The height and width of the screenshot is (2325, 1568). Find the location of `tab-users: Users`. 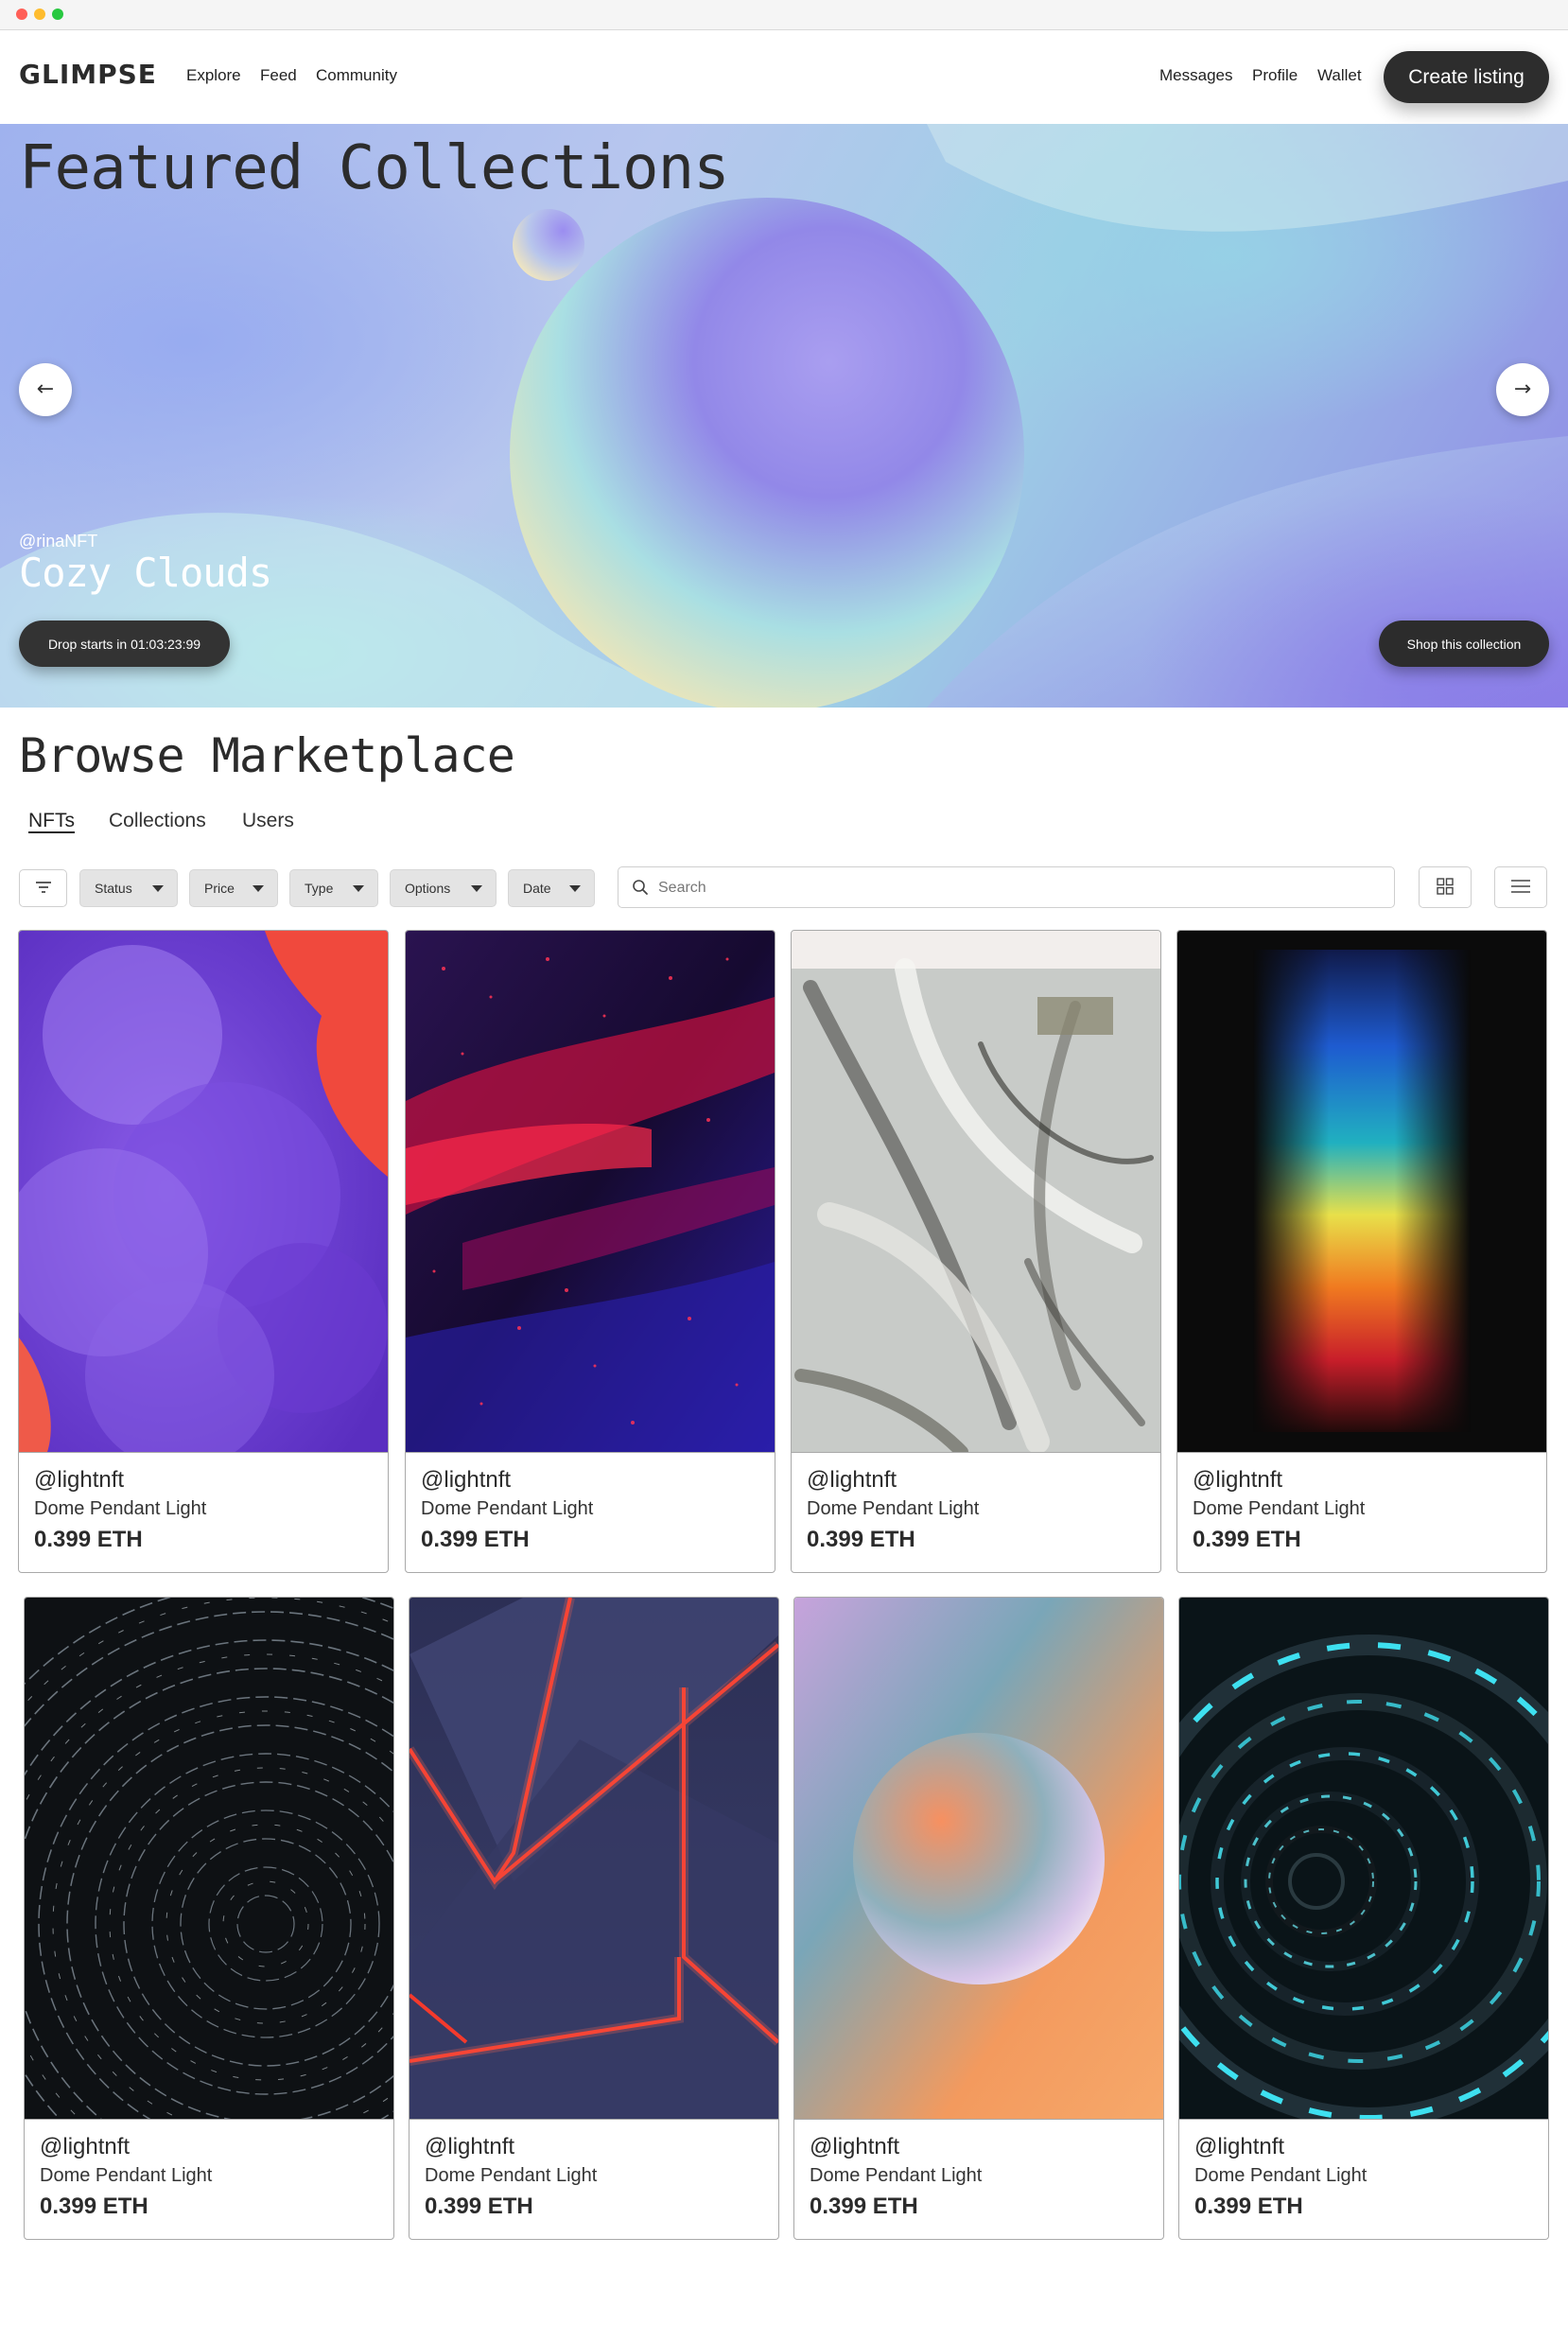

tab-users: Users is located at coordinates (268, 821).